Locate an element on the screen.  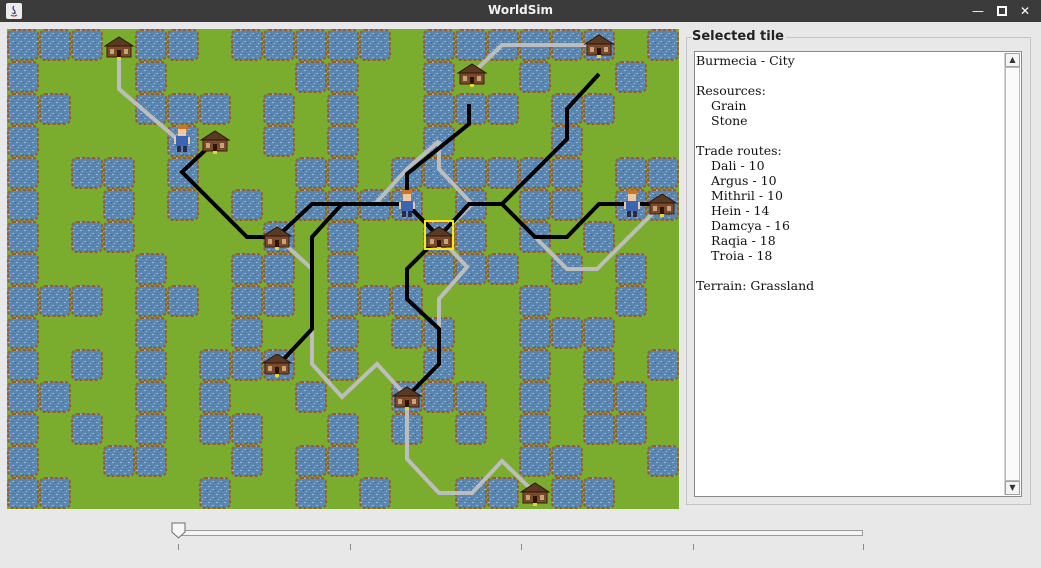
panel-title: Selected tile is located at coordinates (739, 36).